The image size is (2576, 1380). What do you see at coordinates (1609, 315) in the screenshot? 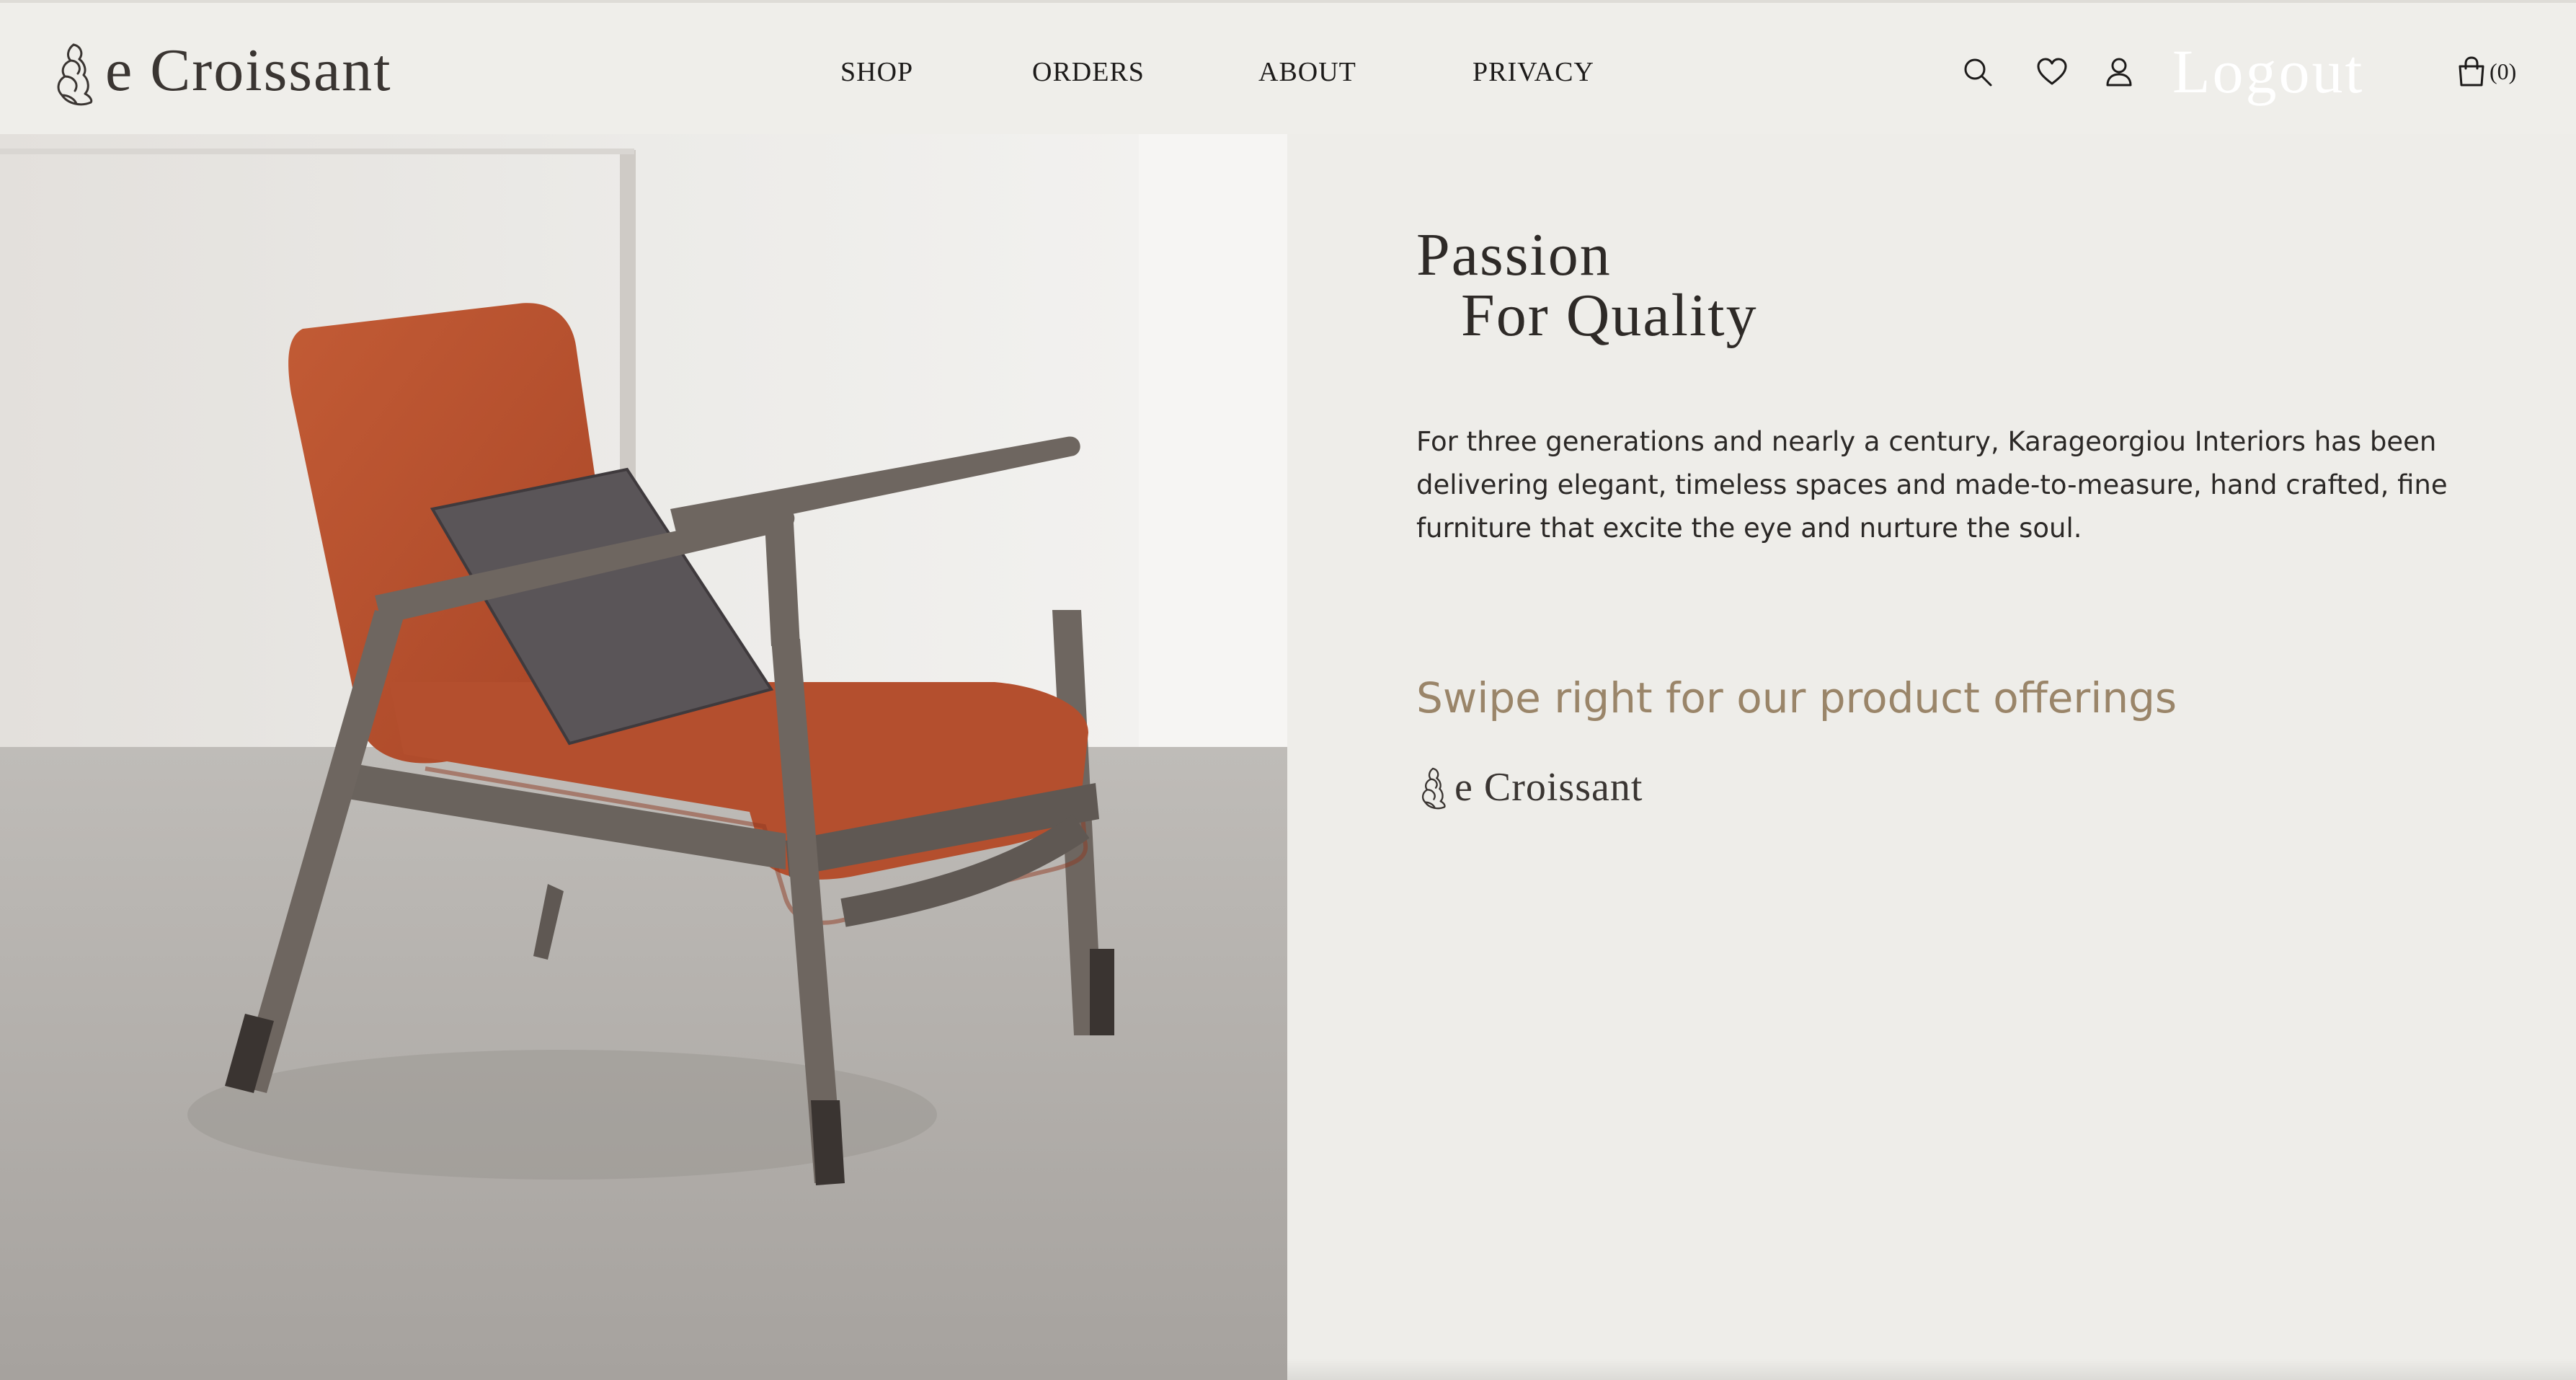
I see `hero-title-line2: For Quality` at bounding box center [1609, 315].